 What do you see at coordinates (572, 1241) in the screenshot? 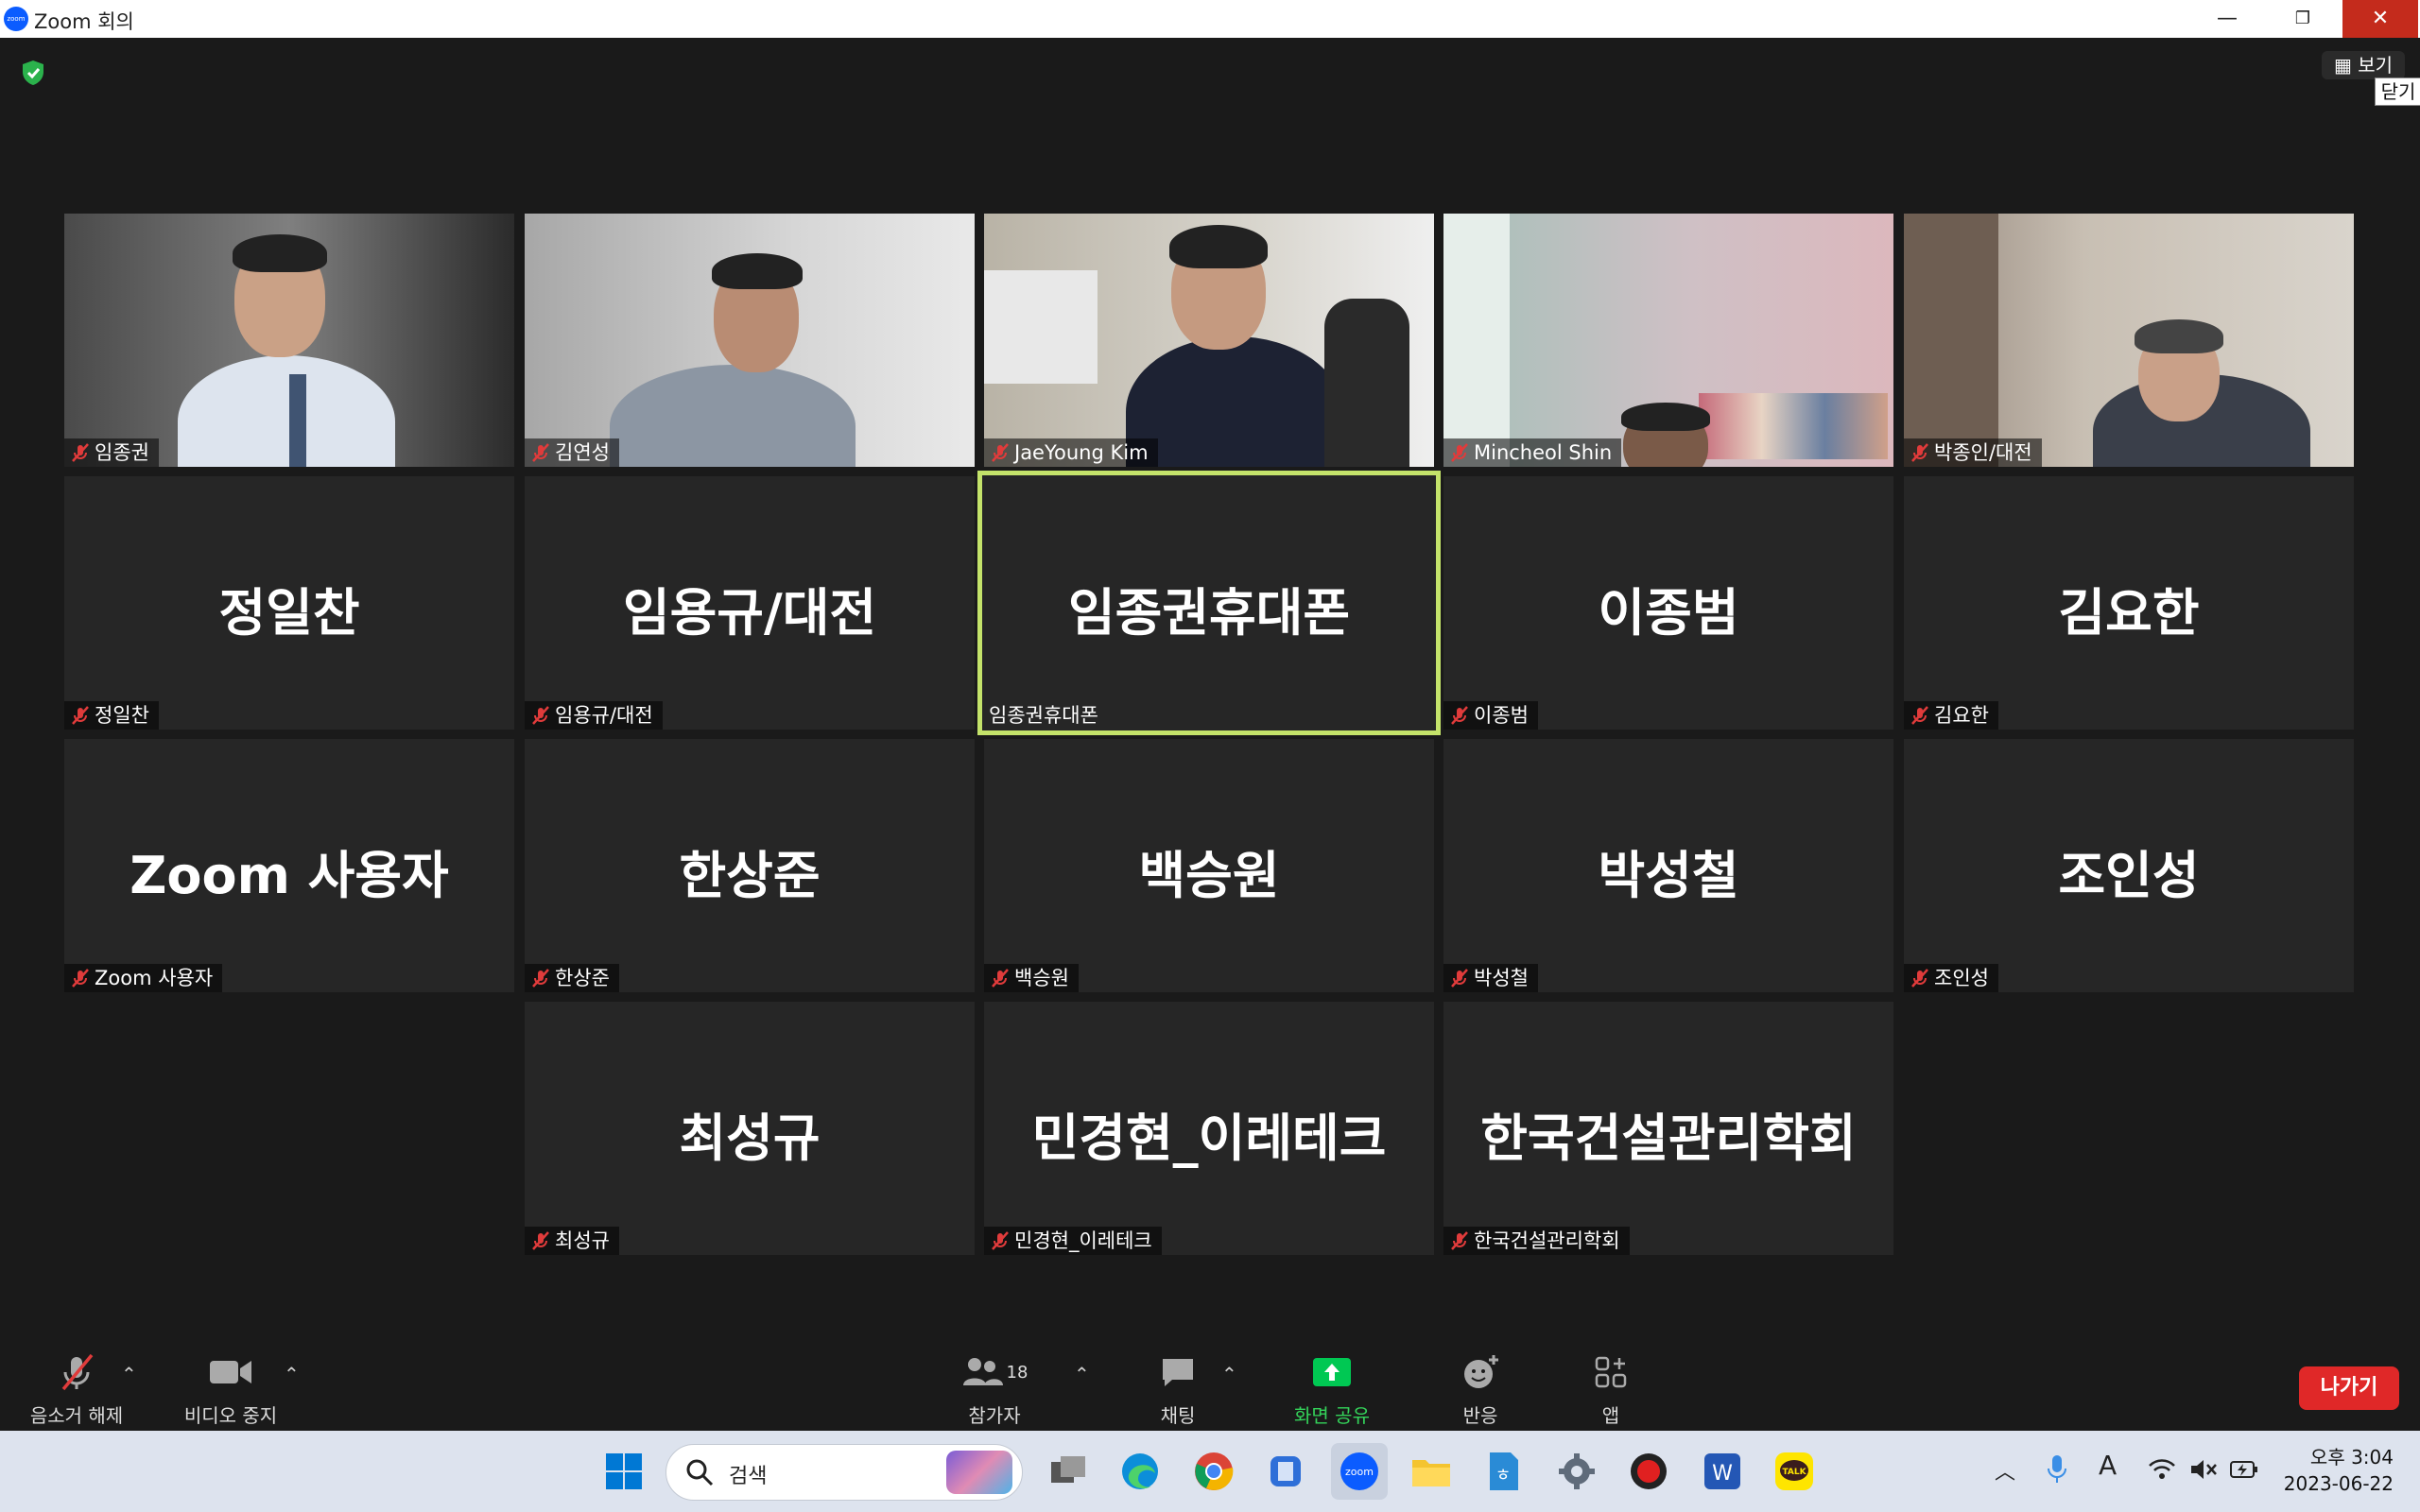
I see `participant-name-tag: 최성규` at bounding box center [572, 1241].